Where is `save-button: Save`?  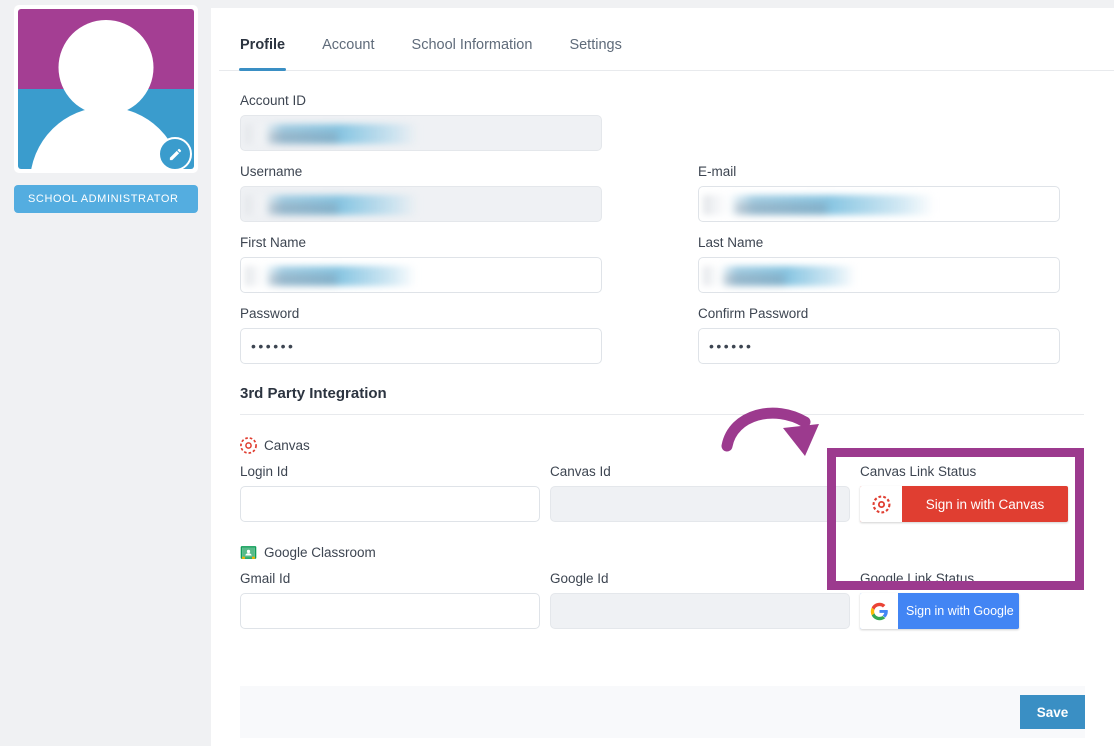
save-button: Save is located at coordinates (1052, 712).